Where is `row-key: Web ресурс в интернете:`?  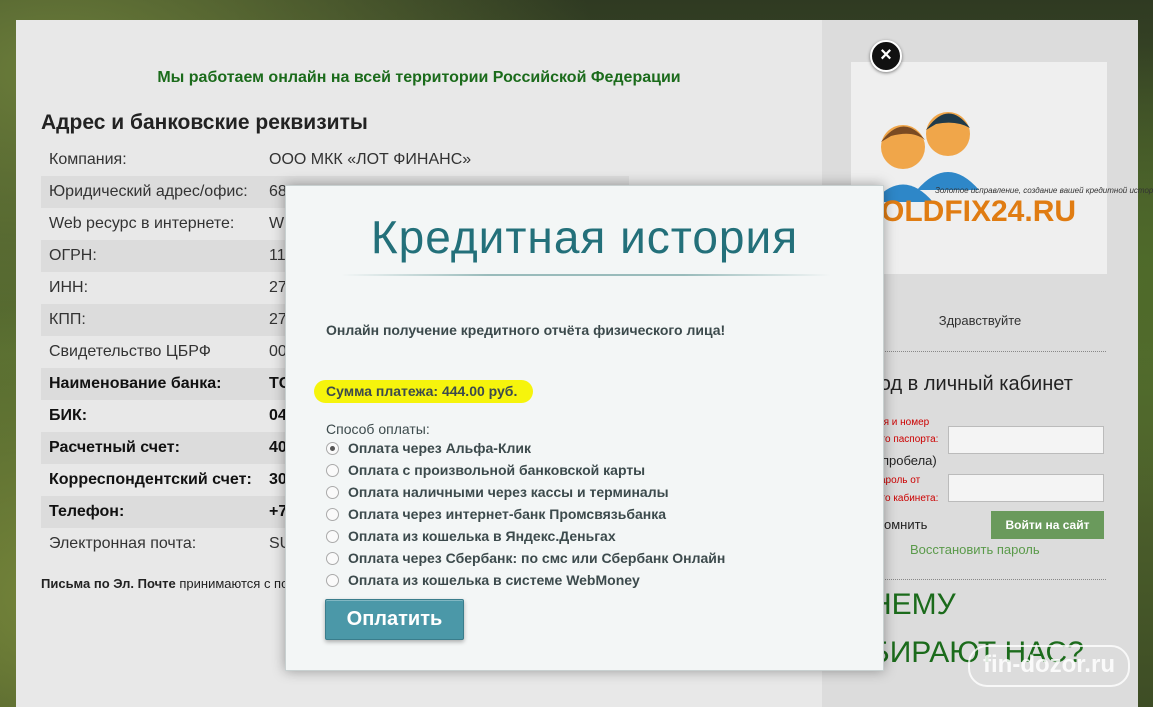 row-key: Web ресурс в интернете: is located at coordinates (142, 223).